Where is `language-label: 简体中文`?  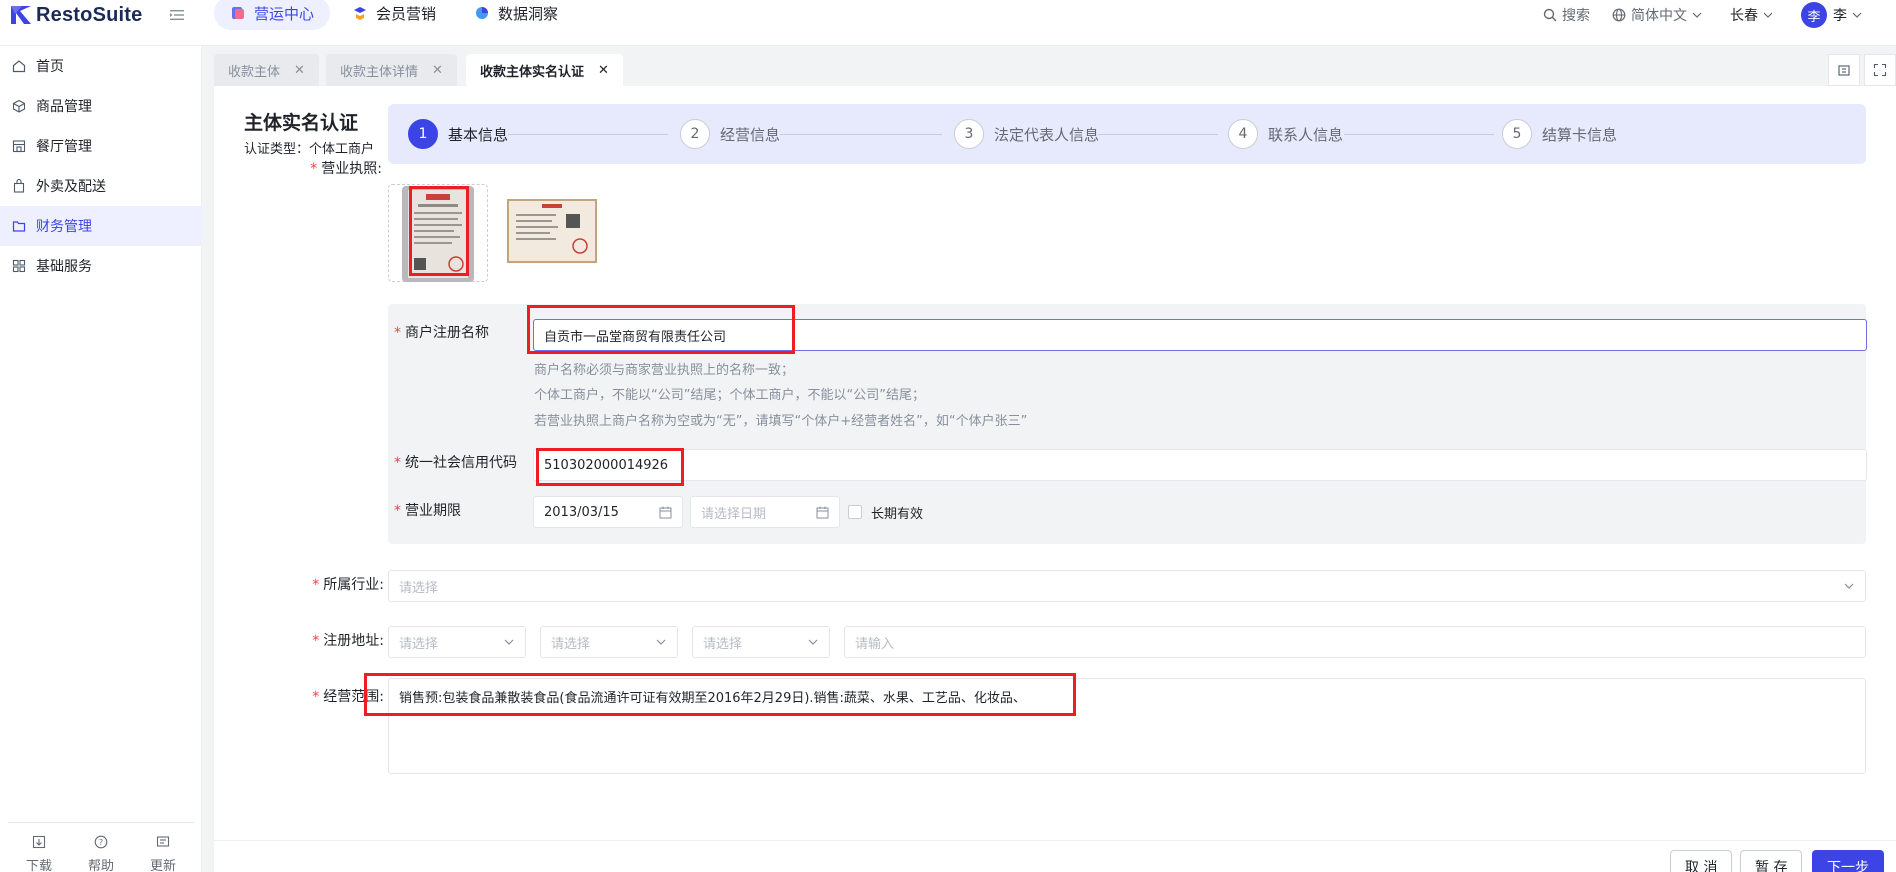 language-label: 简体中文 is located at coordinates (1659, 16).